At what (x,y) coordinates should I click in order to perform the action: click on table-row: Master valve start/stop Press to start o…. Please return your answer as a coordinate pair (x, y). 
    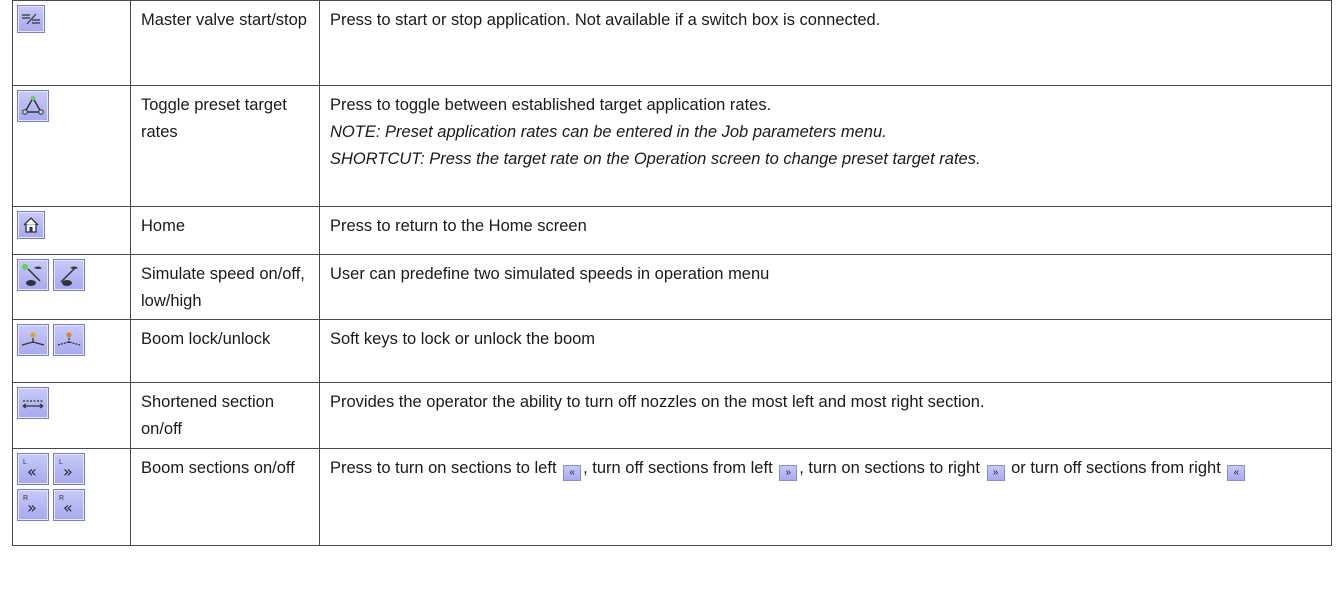
    Looking at the image, I should click on (672, 43).